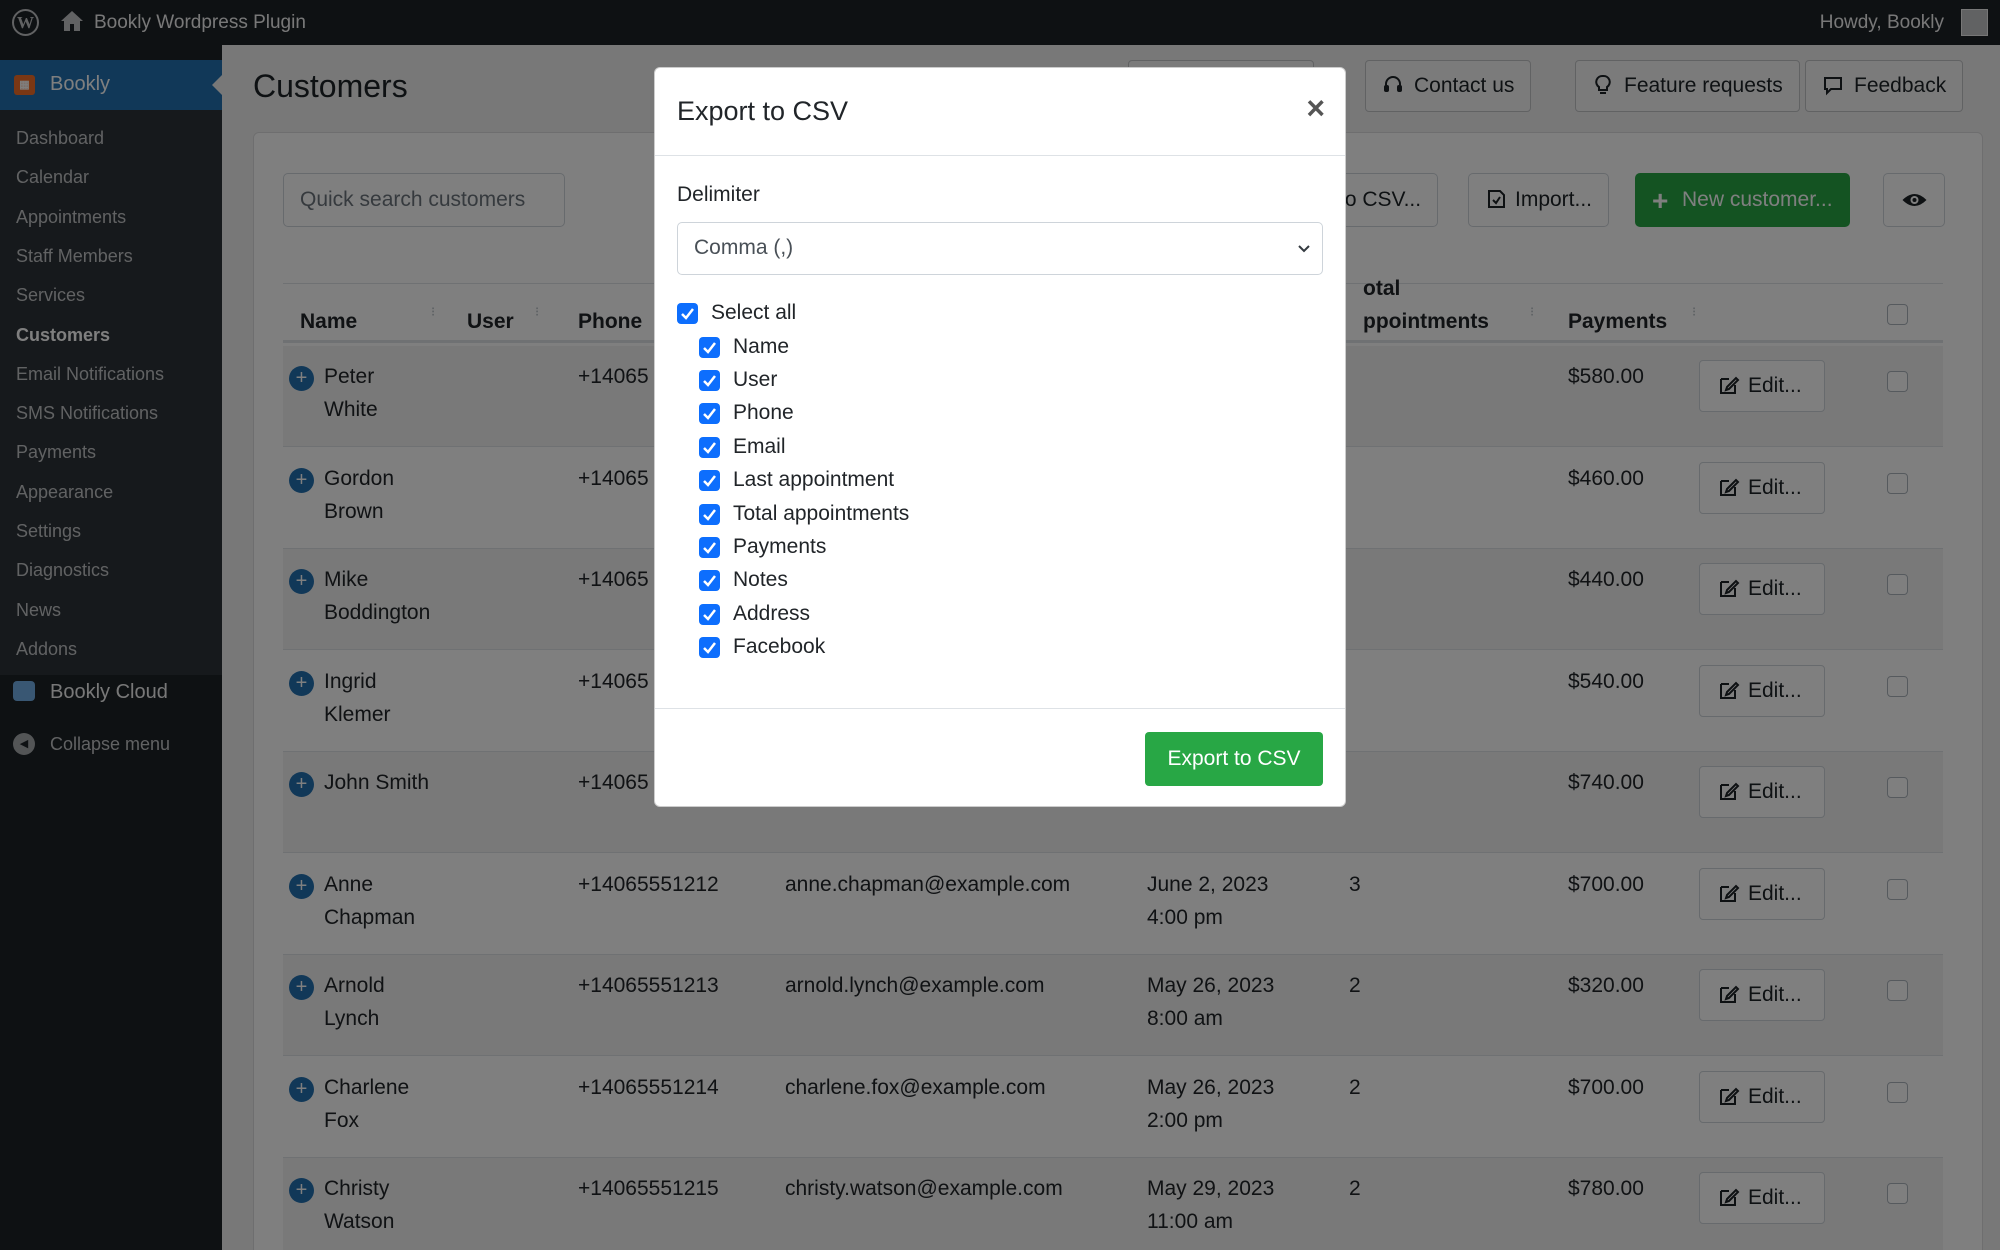  Describe the element at coordinates (772, 613) in the screenshot. I see `checkbox-label: Address` at that location.